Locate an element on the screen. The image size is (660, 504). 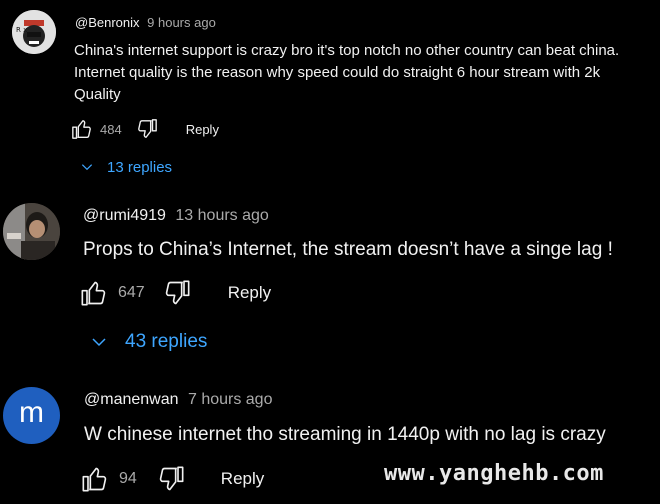
watermark: www.yanghehb.com is located at coordinates (494, 473).